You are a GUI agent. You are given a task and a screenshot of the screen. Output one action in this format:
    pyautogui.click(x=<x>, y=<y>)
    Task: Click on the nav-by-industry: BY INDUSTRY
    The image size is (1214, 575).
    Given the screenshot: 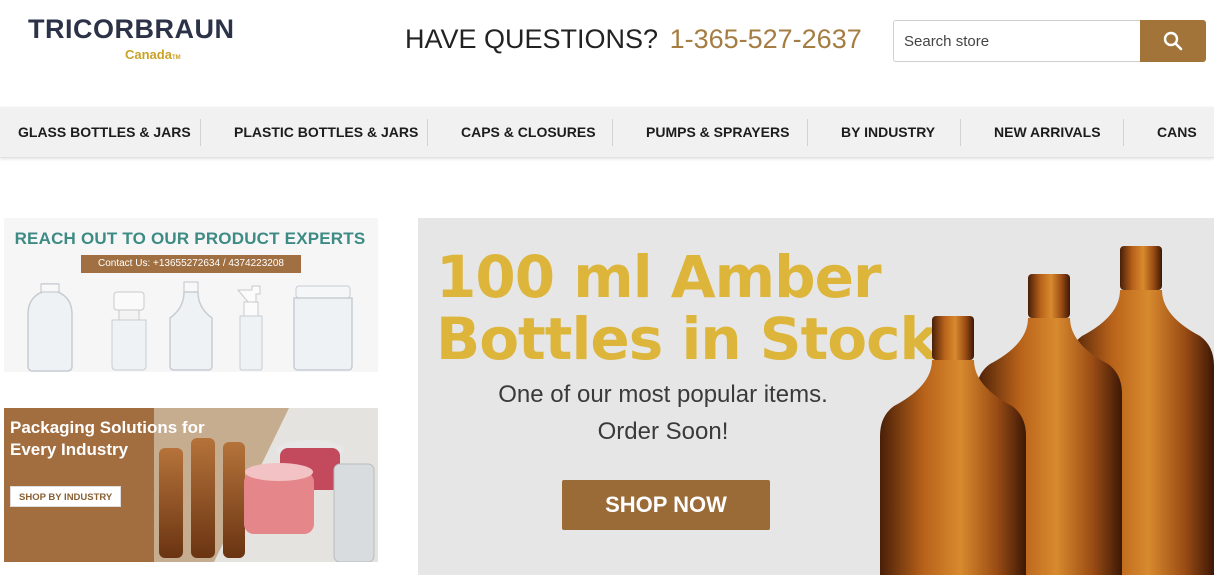 What is the action you would take?
    pyautogui.click(x=888, y=132)
    